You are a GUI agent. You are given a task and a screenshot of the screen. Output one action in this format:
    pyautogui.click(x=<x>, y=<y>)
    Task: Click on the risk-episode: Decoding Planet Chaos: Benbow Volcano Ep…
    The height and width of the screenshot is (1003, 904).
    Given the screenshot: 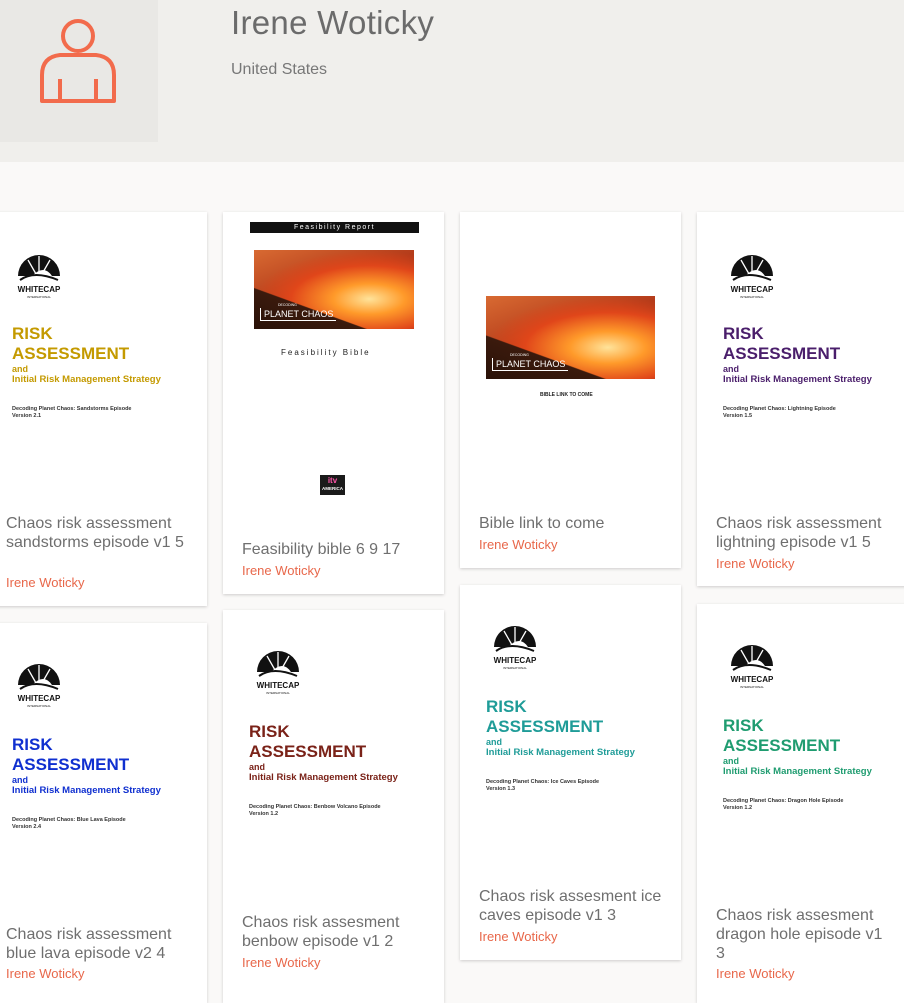 What is the action you would take?
    pyautogui.click(x=315, y=807)
    